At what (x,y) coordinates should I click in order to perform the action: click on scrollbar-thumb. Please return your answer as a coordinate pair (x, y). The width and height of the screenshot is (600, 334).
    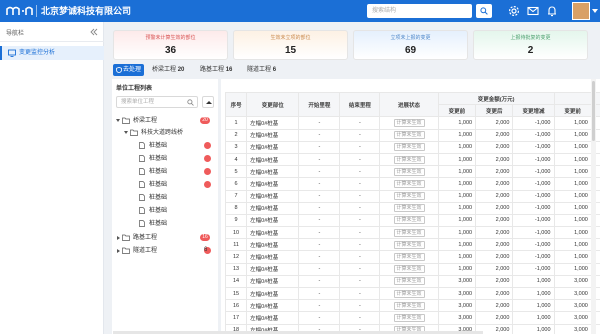
    Looking at the image, I should click on (593, 111).